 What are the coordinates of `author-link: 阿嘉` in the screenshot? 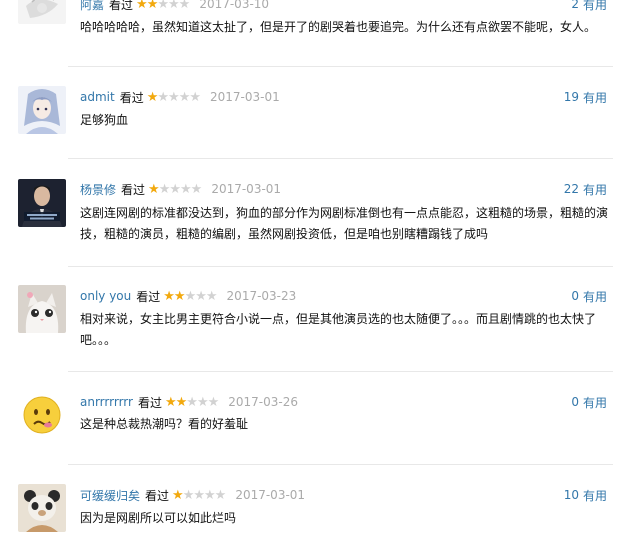 It's located at (92, 6).